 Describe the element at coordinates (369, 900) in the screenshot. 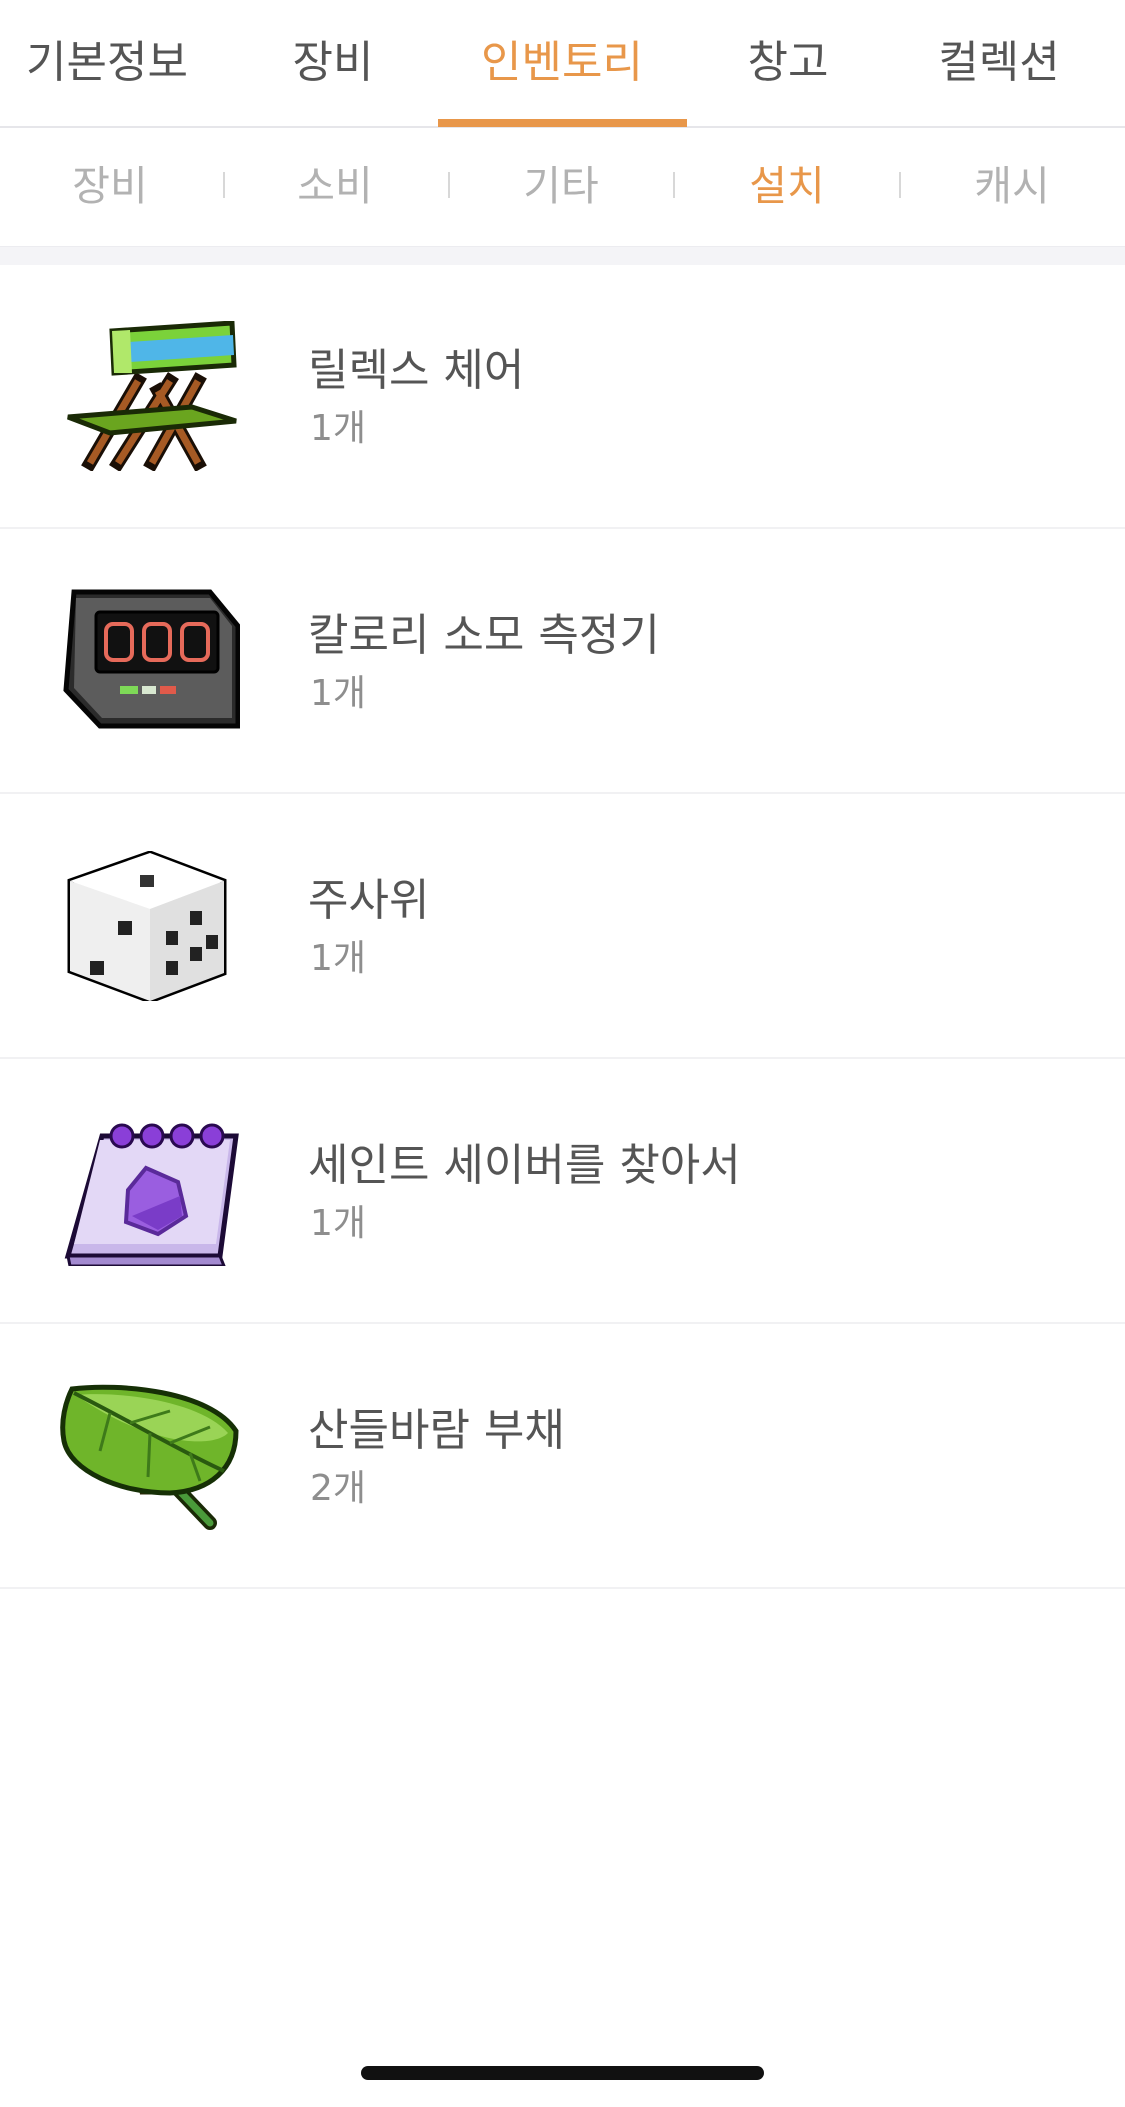

I see `item-name: 주사위` at that location.